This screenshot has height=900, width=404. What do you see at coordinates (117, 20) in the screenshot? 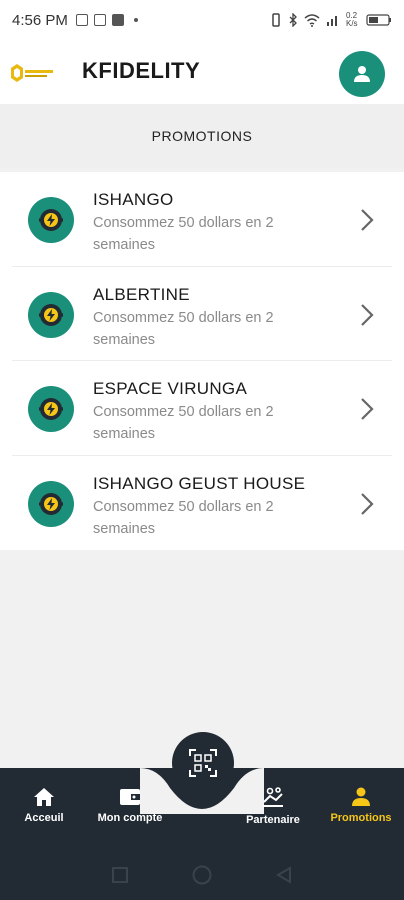
I see `facebook-icon` at bounding box center [117, 20].